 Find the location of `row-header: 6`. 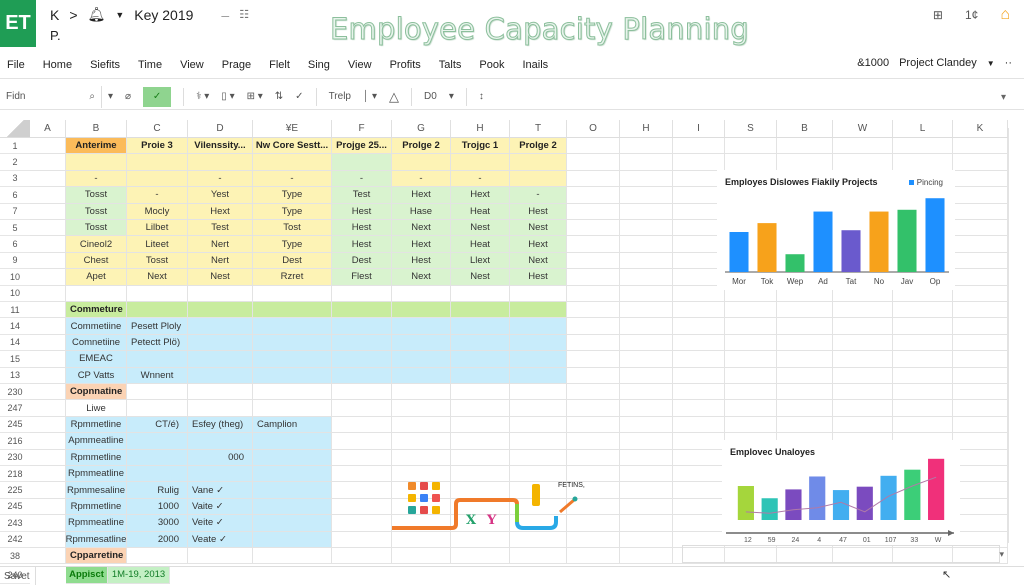

row-header: 6 is located at coordinates (15, 244).